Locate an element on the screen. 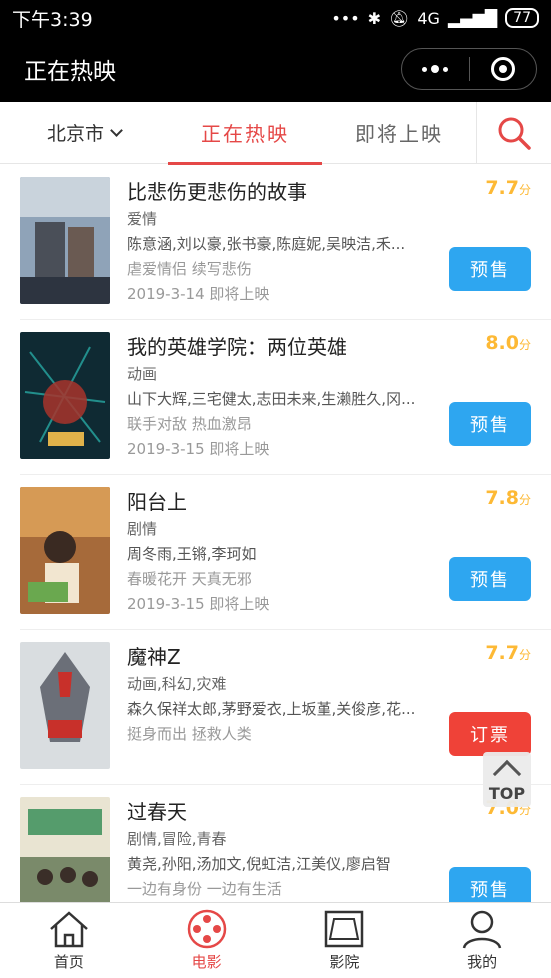  movie-tagline: 联手对敌 热血激昂 is located at coordinates (189, 424).